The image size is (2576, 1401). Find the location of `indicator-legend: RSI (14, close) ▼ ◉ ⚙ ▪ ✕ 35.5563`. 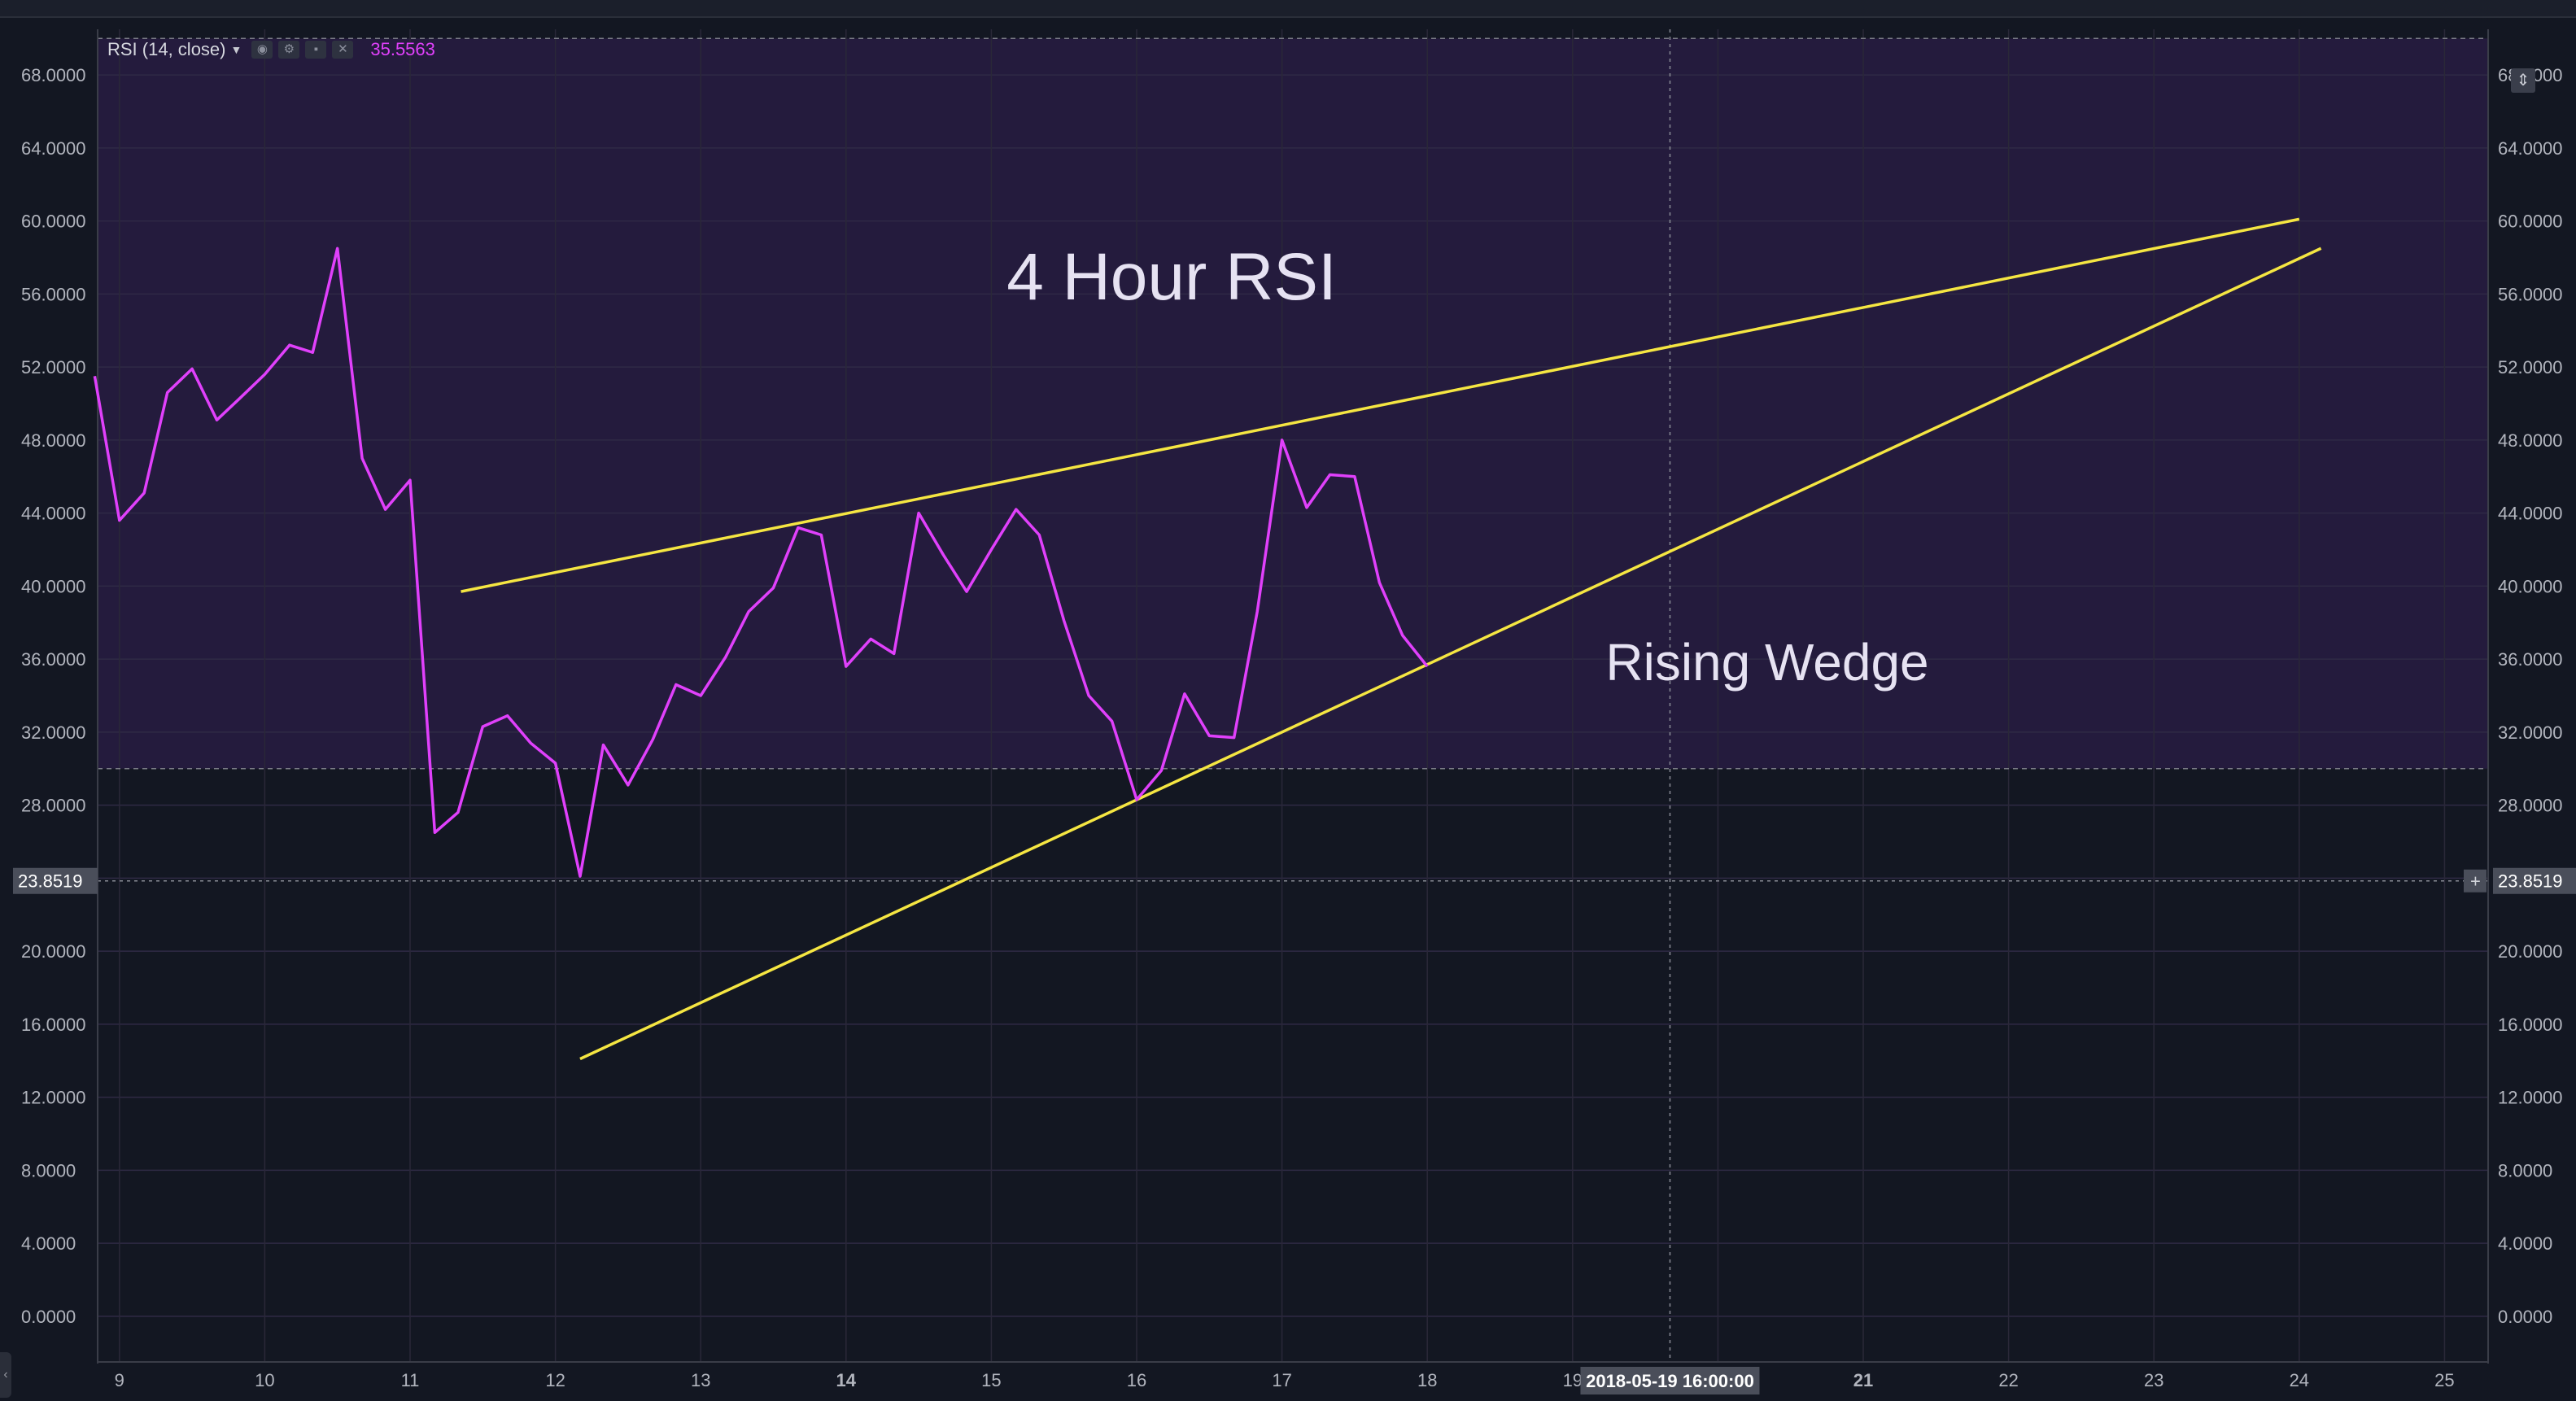

indicator-legend: RSI (14, close) ▼ ◉ ⚙ ▪ ✕ 35.5563 is located at coordinates (271, 49).